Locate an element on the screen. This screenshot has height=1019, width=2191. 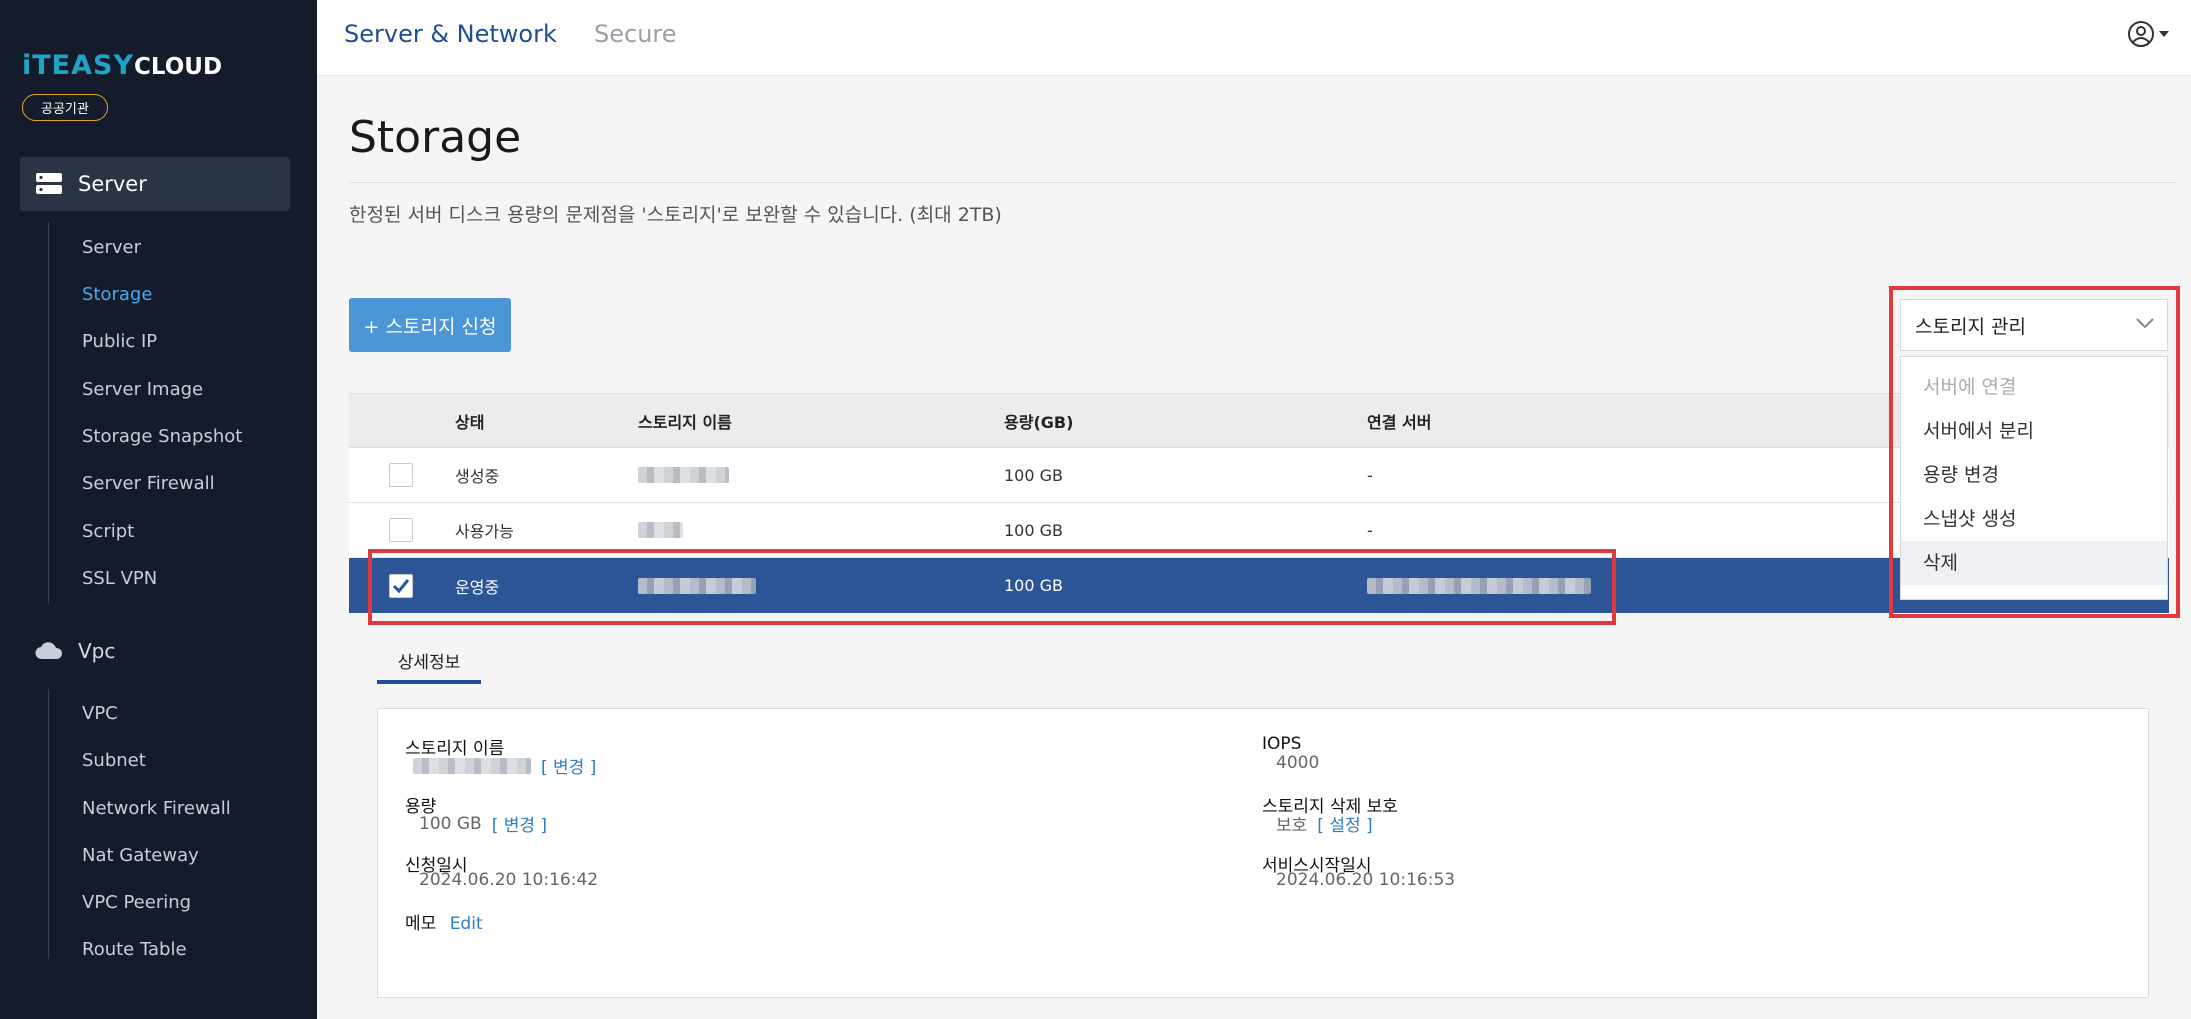
table-row: 사용가능 100 GB - is located at coordinates (1259, 530).